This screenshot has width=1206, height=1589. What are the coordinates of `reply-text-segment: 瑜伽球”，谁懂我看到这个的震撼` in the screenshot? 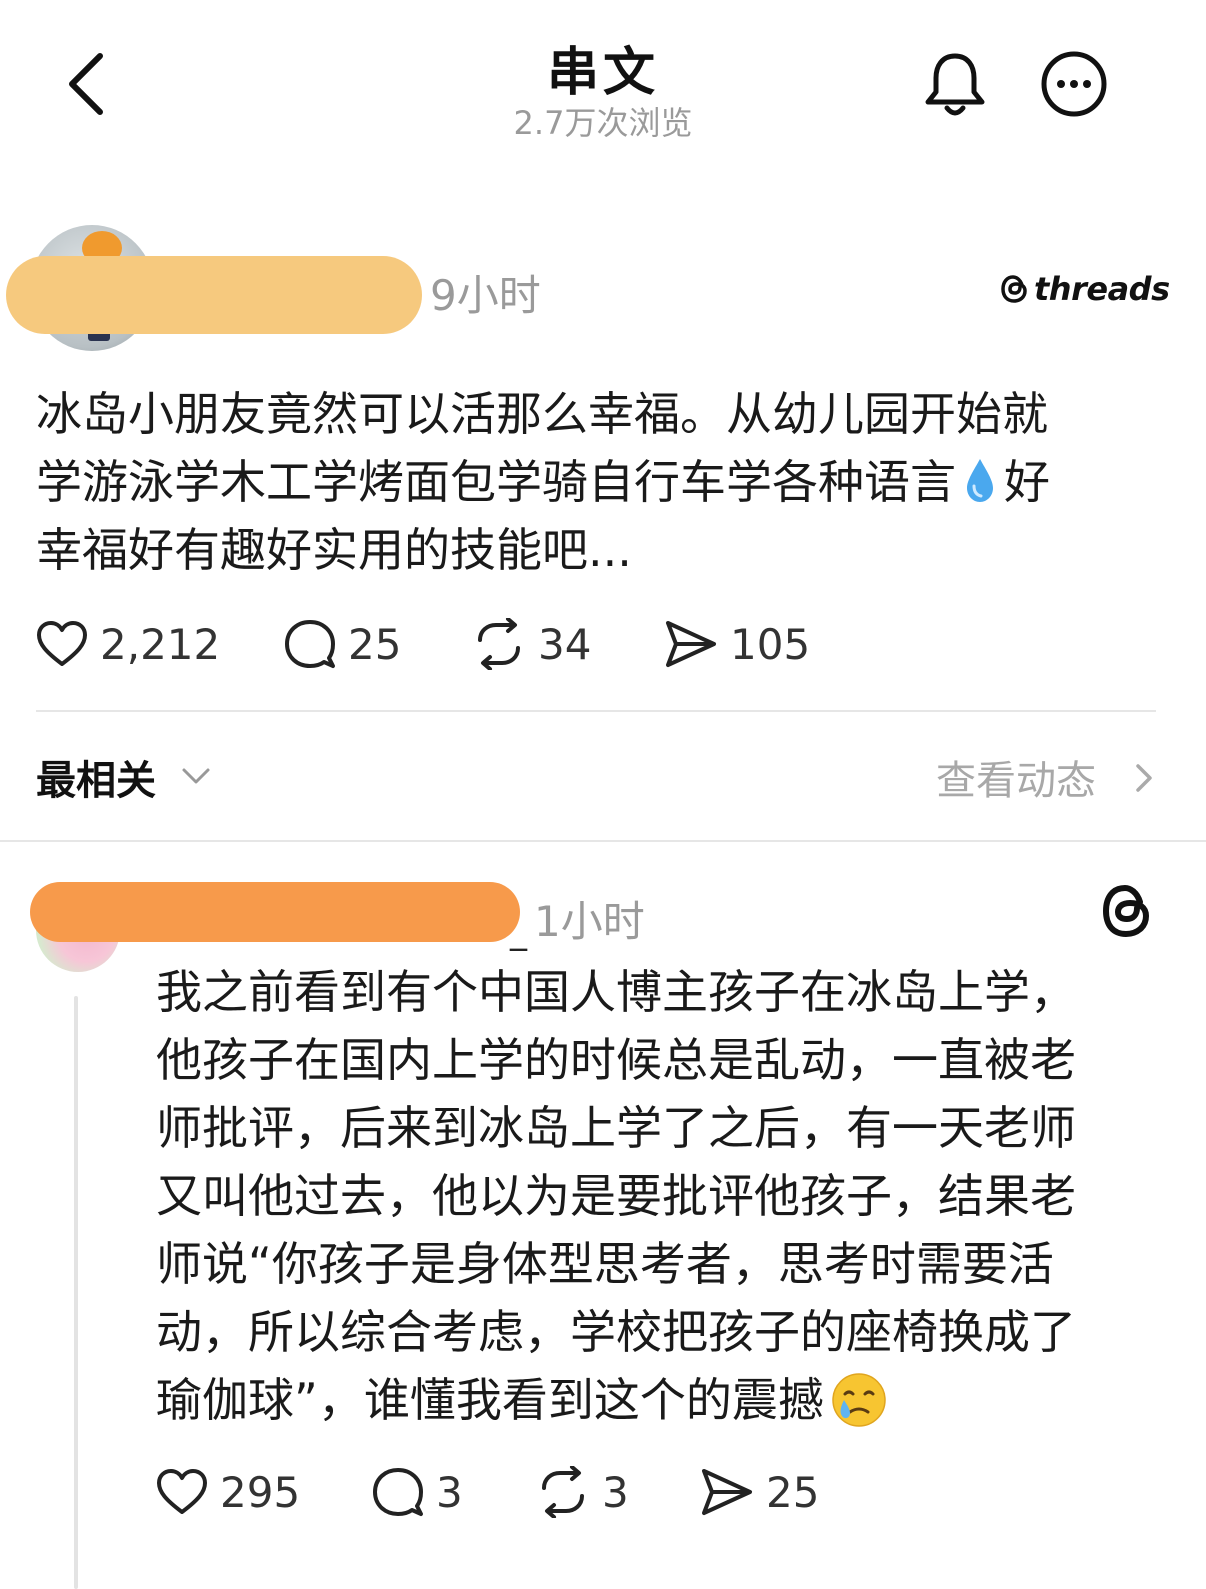 It's located at (490, 1400).